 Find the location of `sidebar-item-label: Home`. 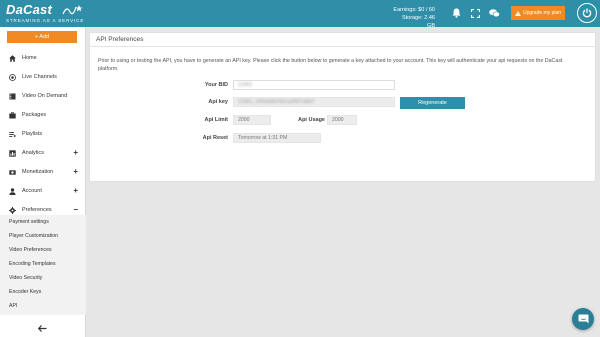

sidebar-item-label: Home is located at coordinates (29, 58).